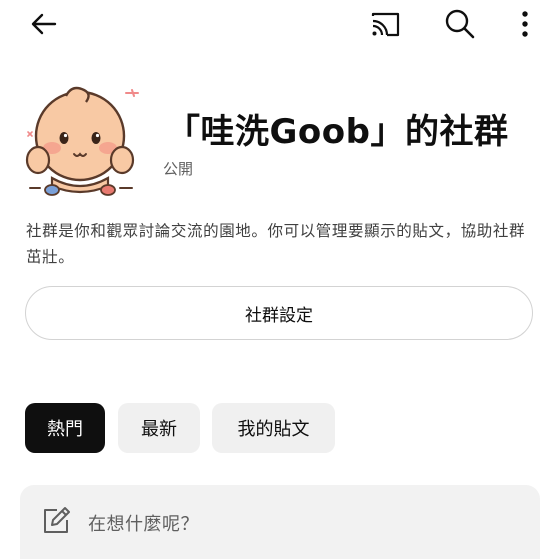  What do you see at coordinates (178, 169) in the screenshot?
I see `visibility-label: 公開` at bounding box center [178, 169].